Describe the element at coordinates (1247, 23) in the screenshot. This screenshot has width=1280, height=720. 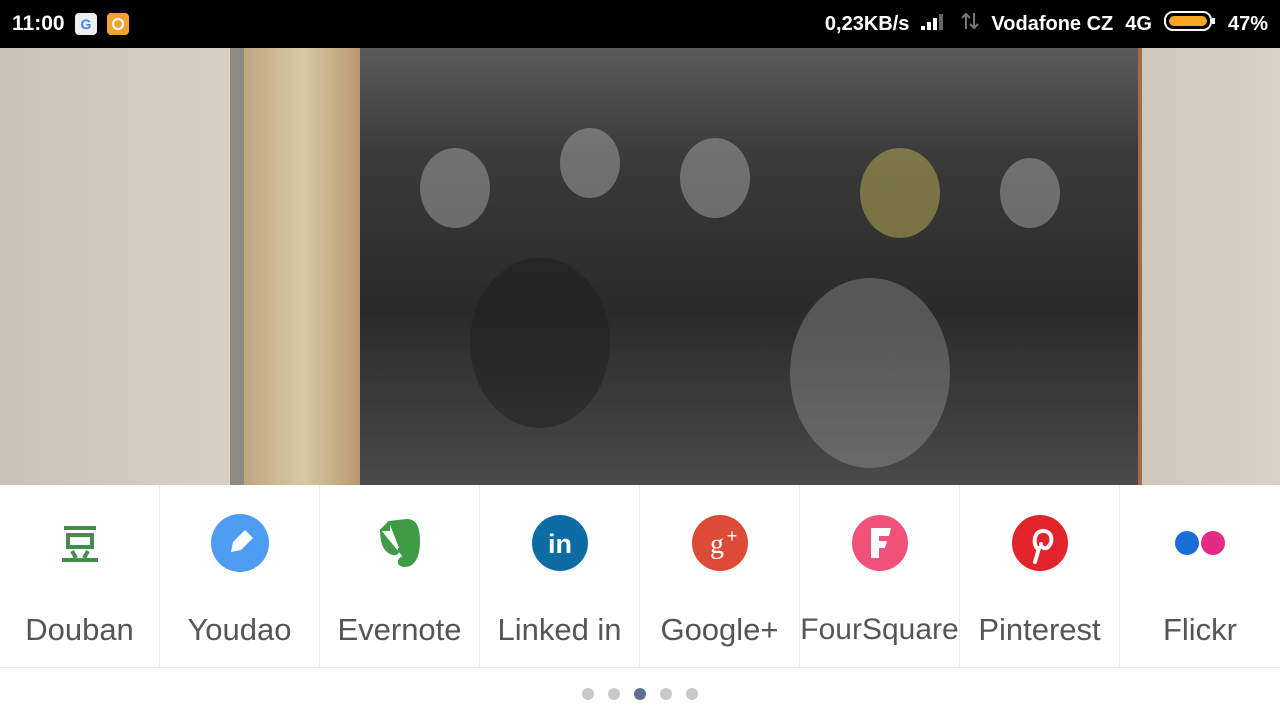
I see `battery-level: 47%` at that location.